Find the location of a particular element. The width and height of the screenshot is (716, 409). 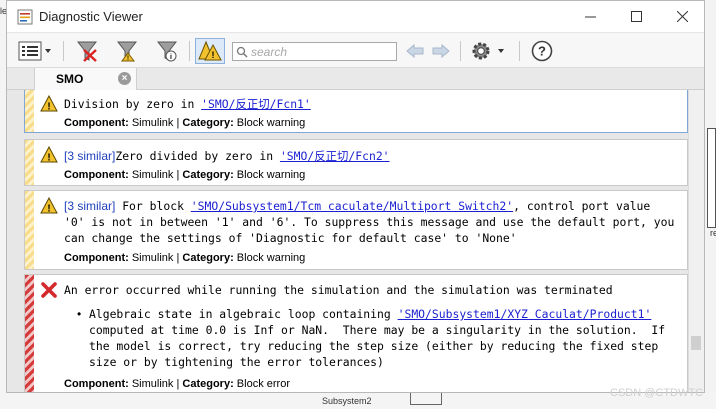

minimize-icon is located at coordinates (590, 17).